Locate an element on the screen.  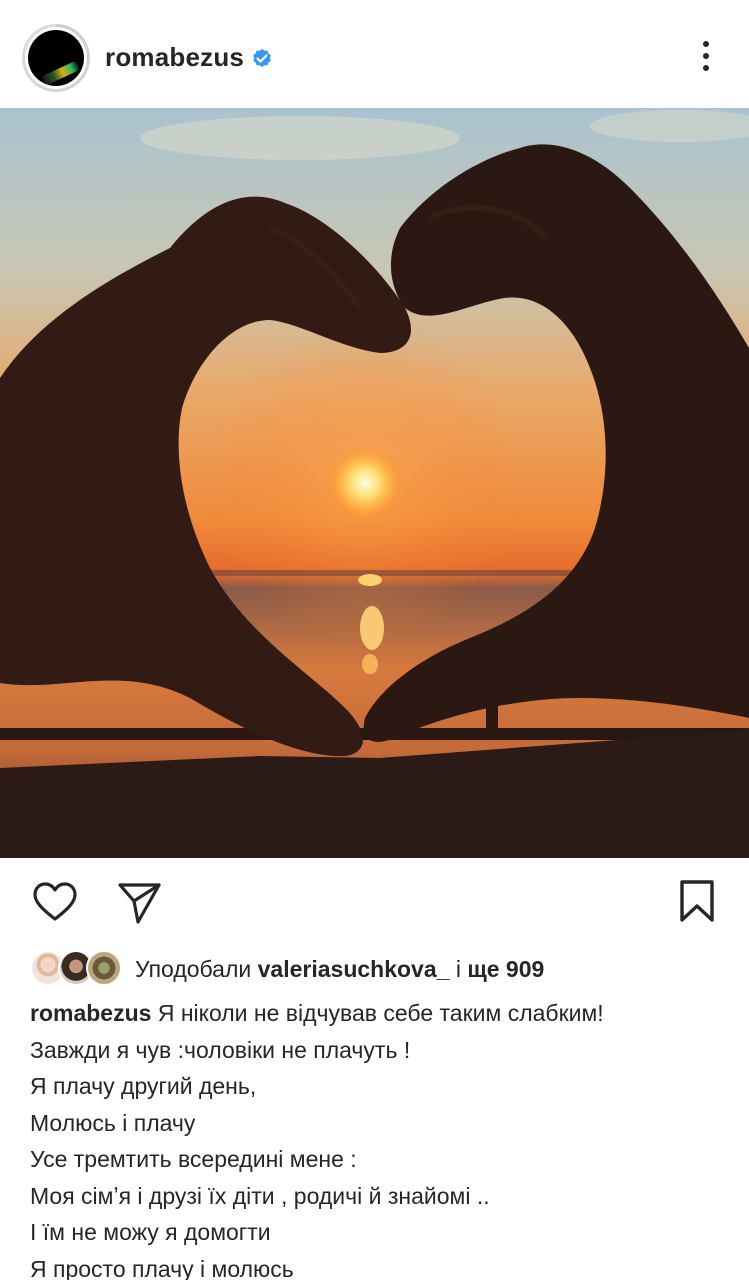
more-options-icon is located at coordinates (706, 58).